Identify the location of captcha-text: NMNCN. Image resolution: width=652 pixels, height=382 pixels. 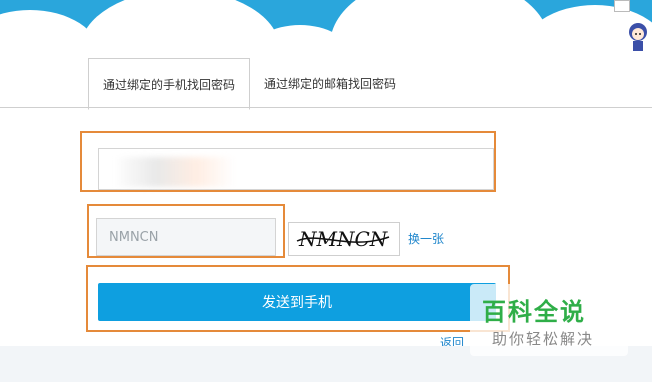
(343, 239).